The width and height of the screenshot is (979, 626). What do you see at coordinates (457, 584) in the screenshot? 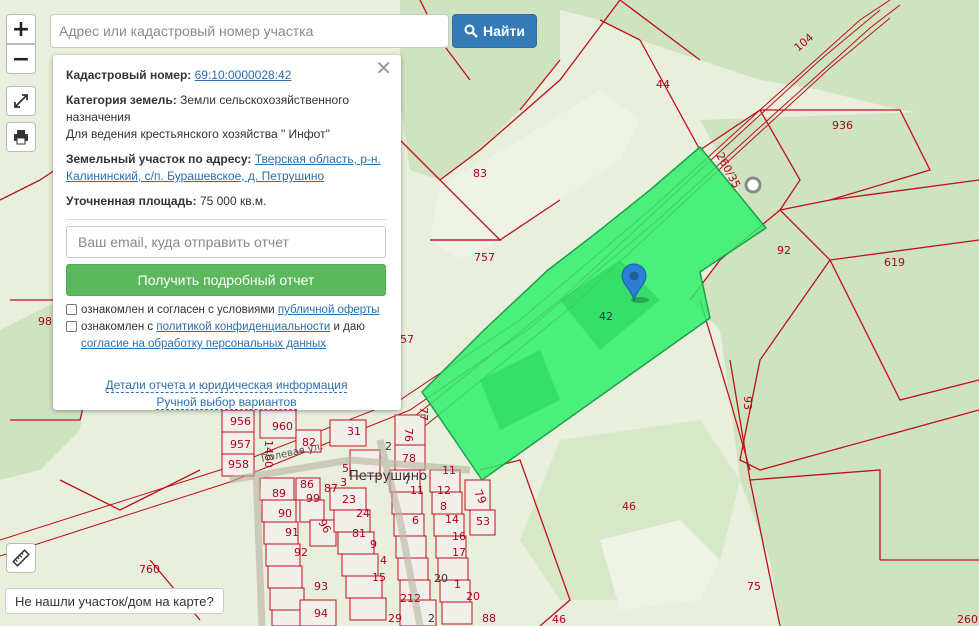
I see `parcel-label: 1` at bounding box center [457, 584].